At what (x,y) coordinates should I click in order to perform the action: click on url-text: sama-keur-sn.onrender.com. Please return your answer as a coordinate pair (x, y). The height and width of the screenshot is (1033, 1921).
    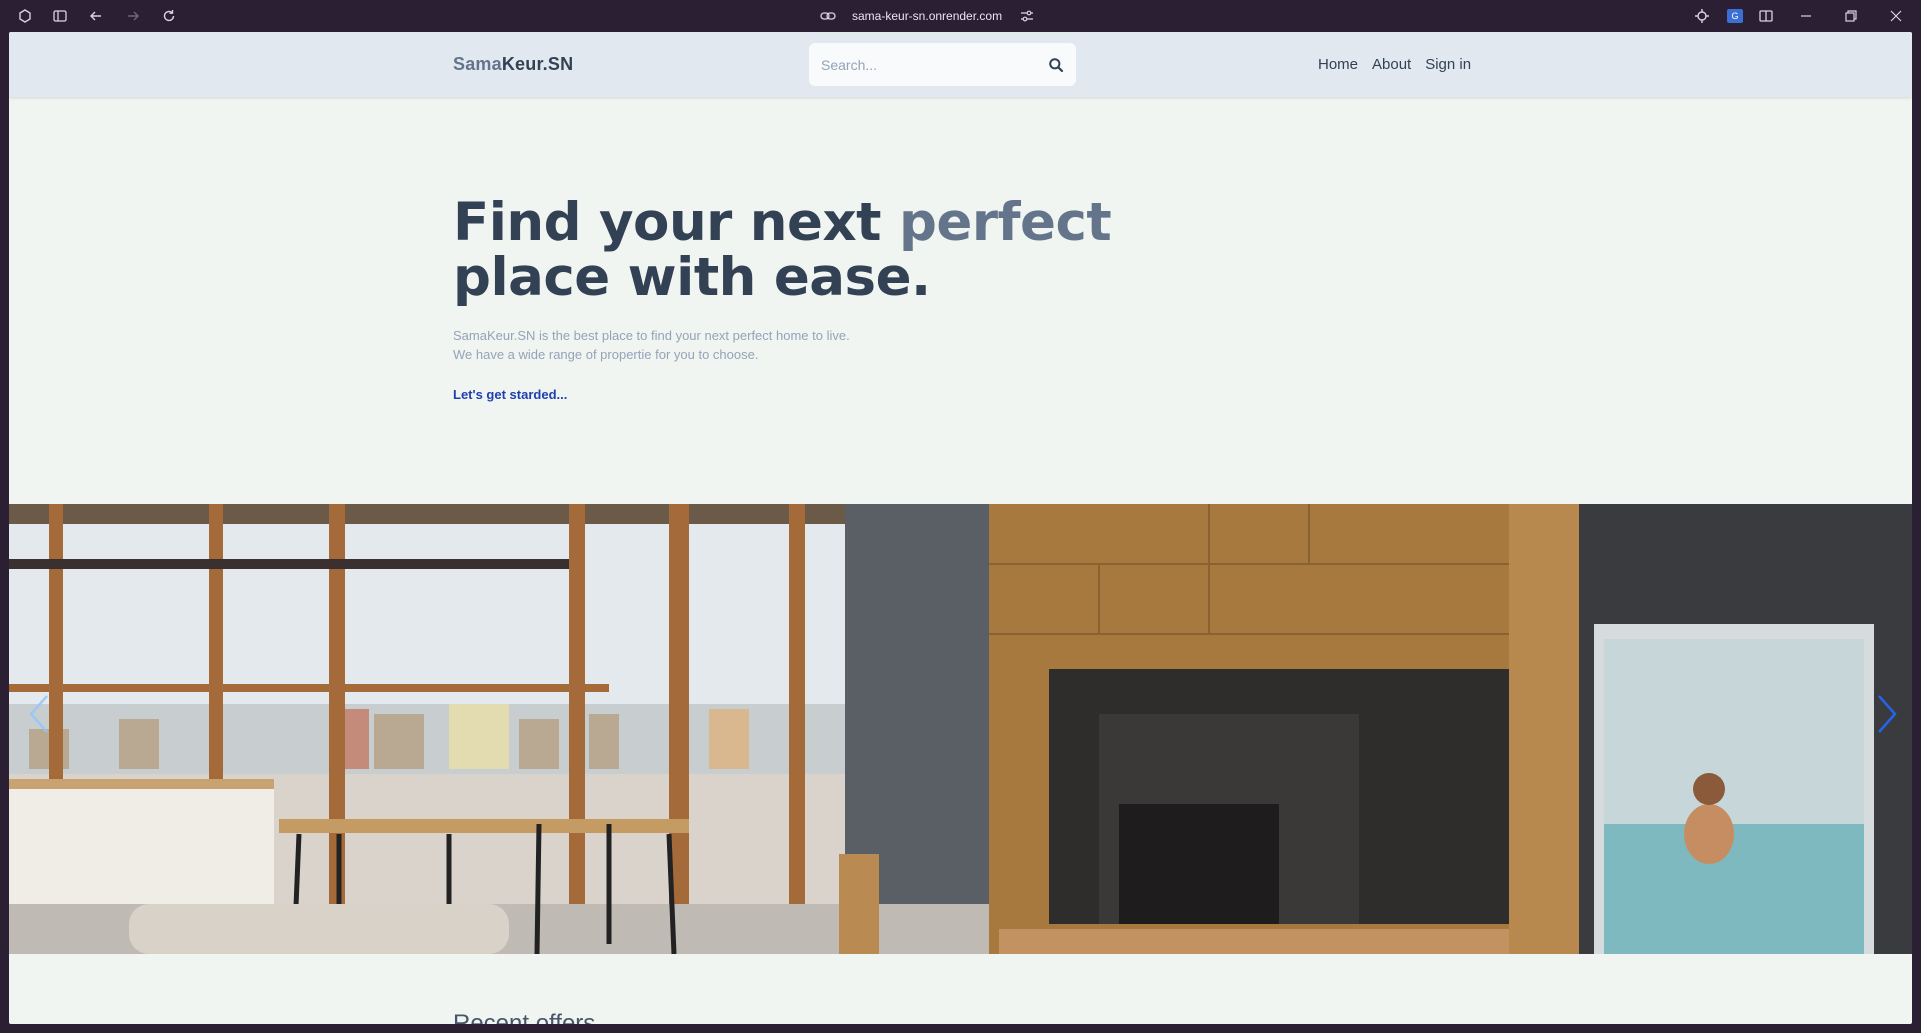
    Looking at the image, I should click on (927, 16).